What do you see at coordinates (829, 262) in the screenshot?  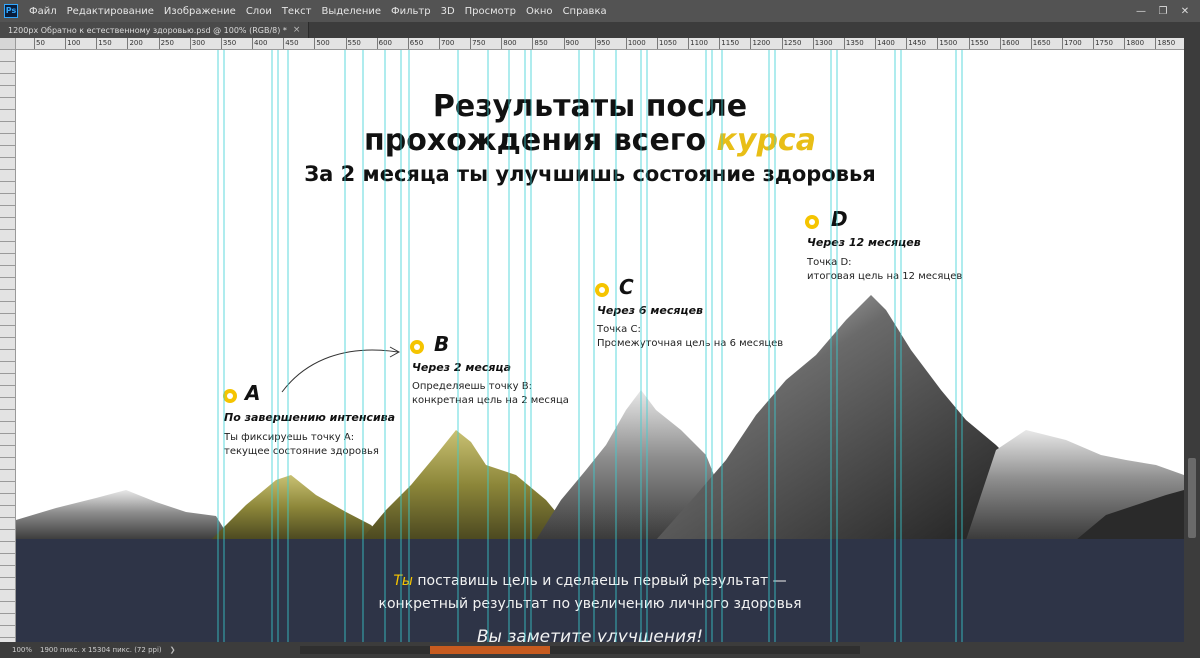 I see `milestone-d-desc-line1: Точка D:` at bounding box center [829, 262].